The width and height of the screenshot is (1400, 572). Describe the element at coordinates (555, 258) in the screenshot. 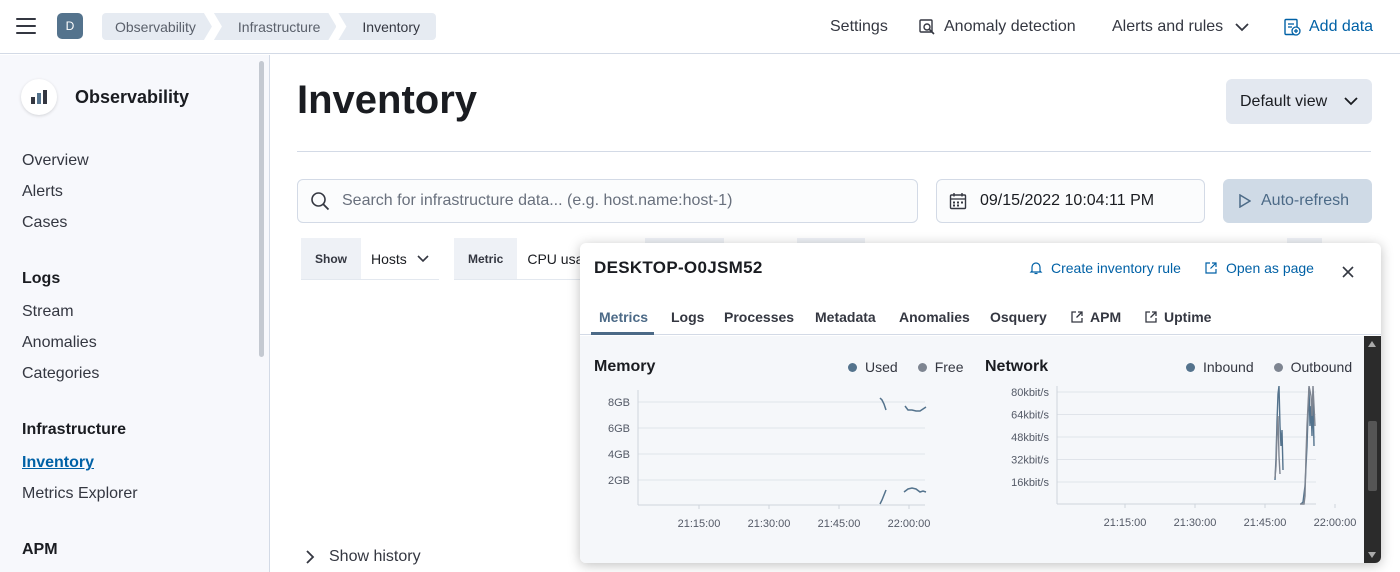

I see `metric-filter-text: CPU usa` at that location.